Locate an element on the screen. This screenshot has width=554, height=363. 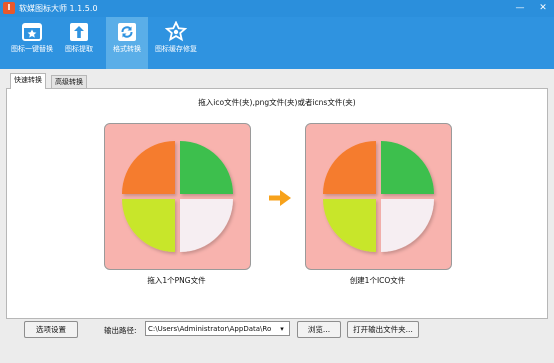
output-path-select: C:\Users\Administrator\AppData\Ro ▾ is located at coordinates (217, 328).